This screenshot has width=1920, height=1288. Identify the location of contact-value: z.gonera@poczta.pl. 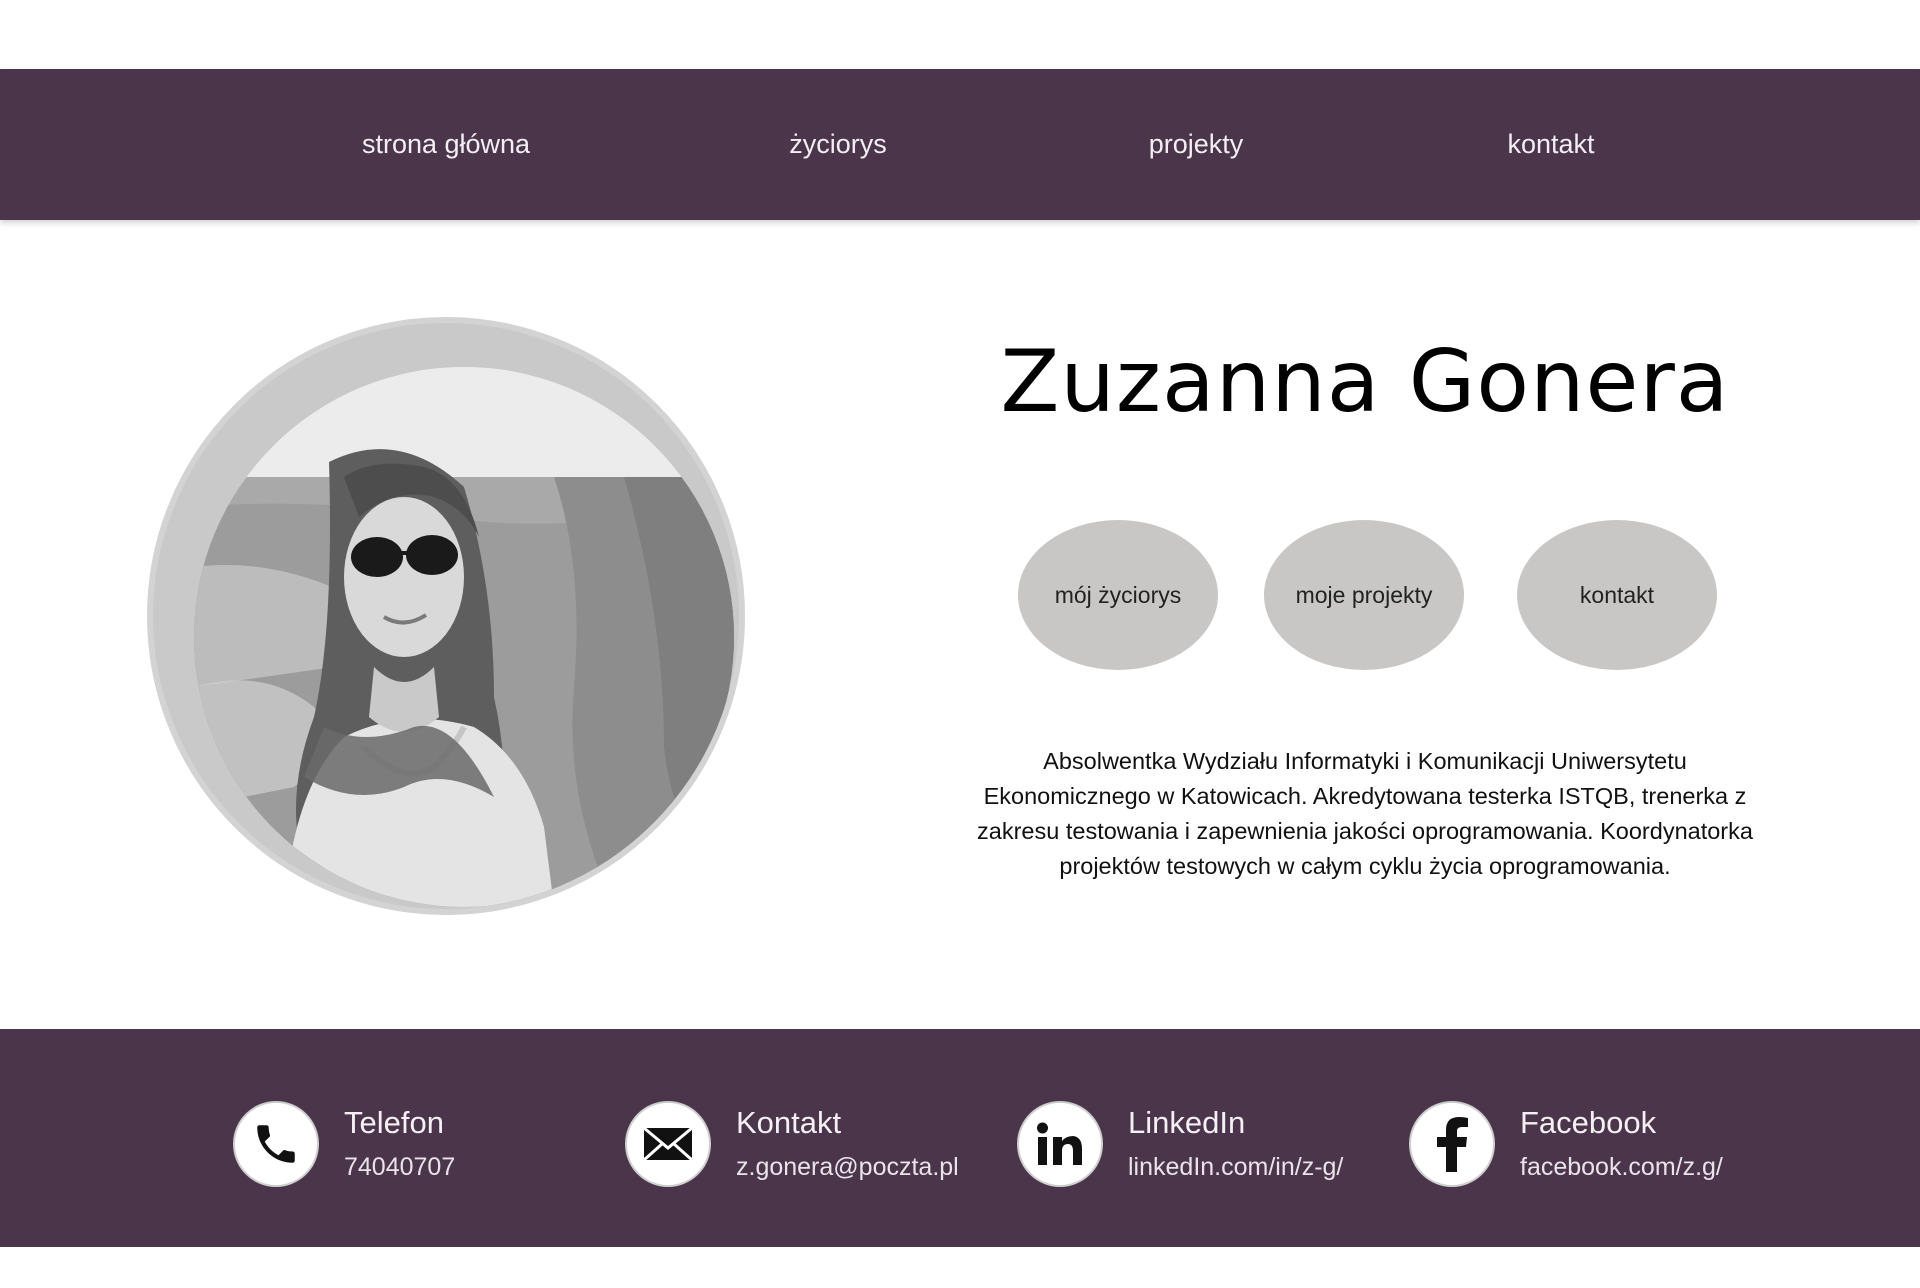
(847, 1167).